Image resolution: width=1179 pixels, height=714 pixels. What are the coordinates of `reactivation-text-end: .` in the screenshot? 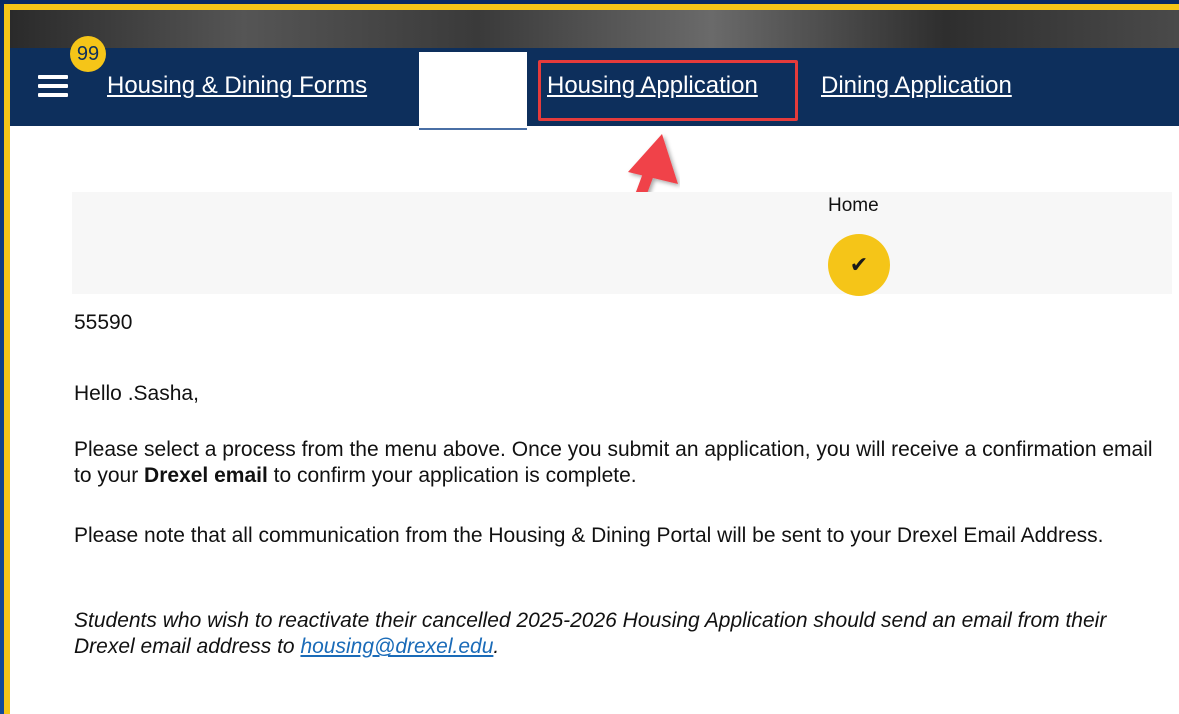 It's located at (496, 647).